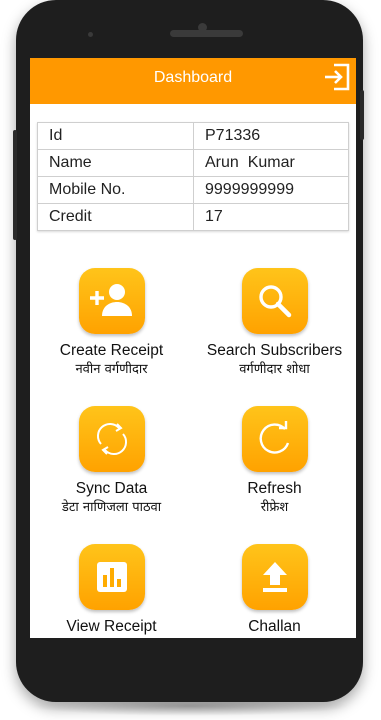  I want to click on refresh-tile, so click(274, 439).